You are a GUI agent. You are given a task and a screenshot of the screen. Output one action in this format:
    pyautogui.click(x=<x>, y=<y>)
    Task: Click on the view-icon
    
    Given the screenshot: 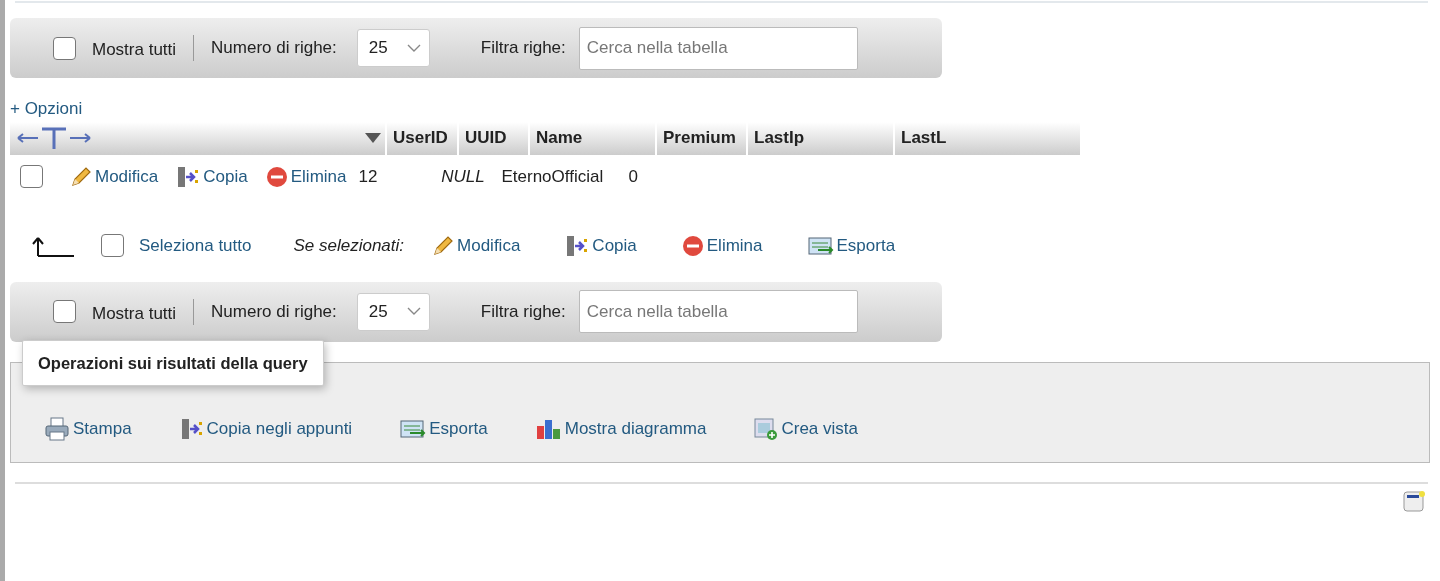 What is the action you would take?
    pyautogui.click(x=766, y=428)
    